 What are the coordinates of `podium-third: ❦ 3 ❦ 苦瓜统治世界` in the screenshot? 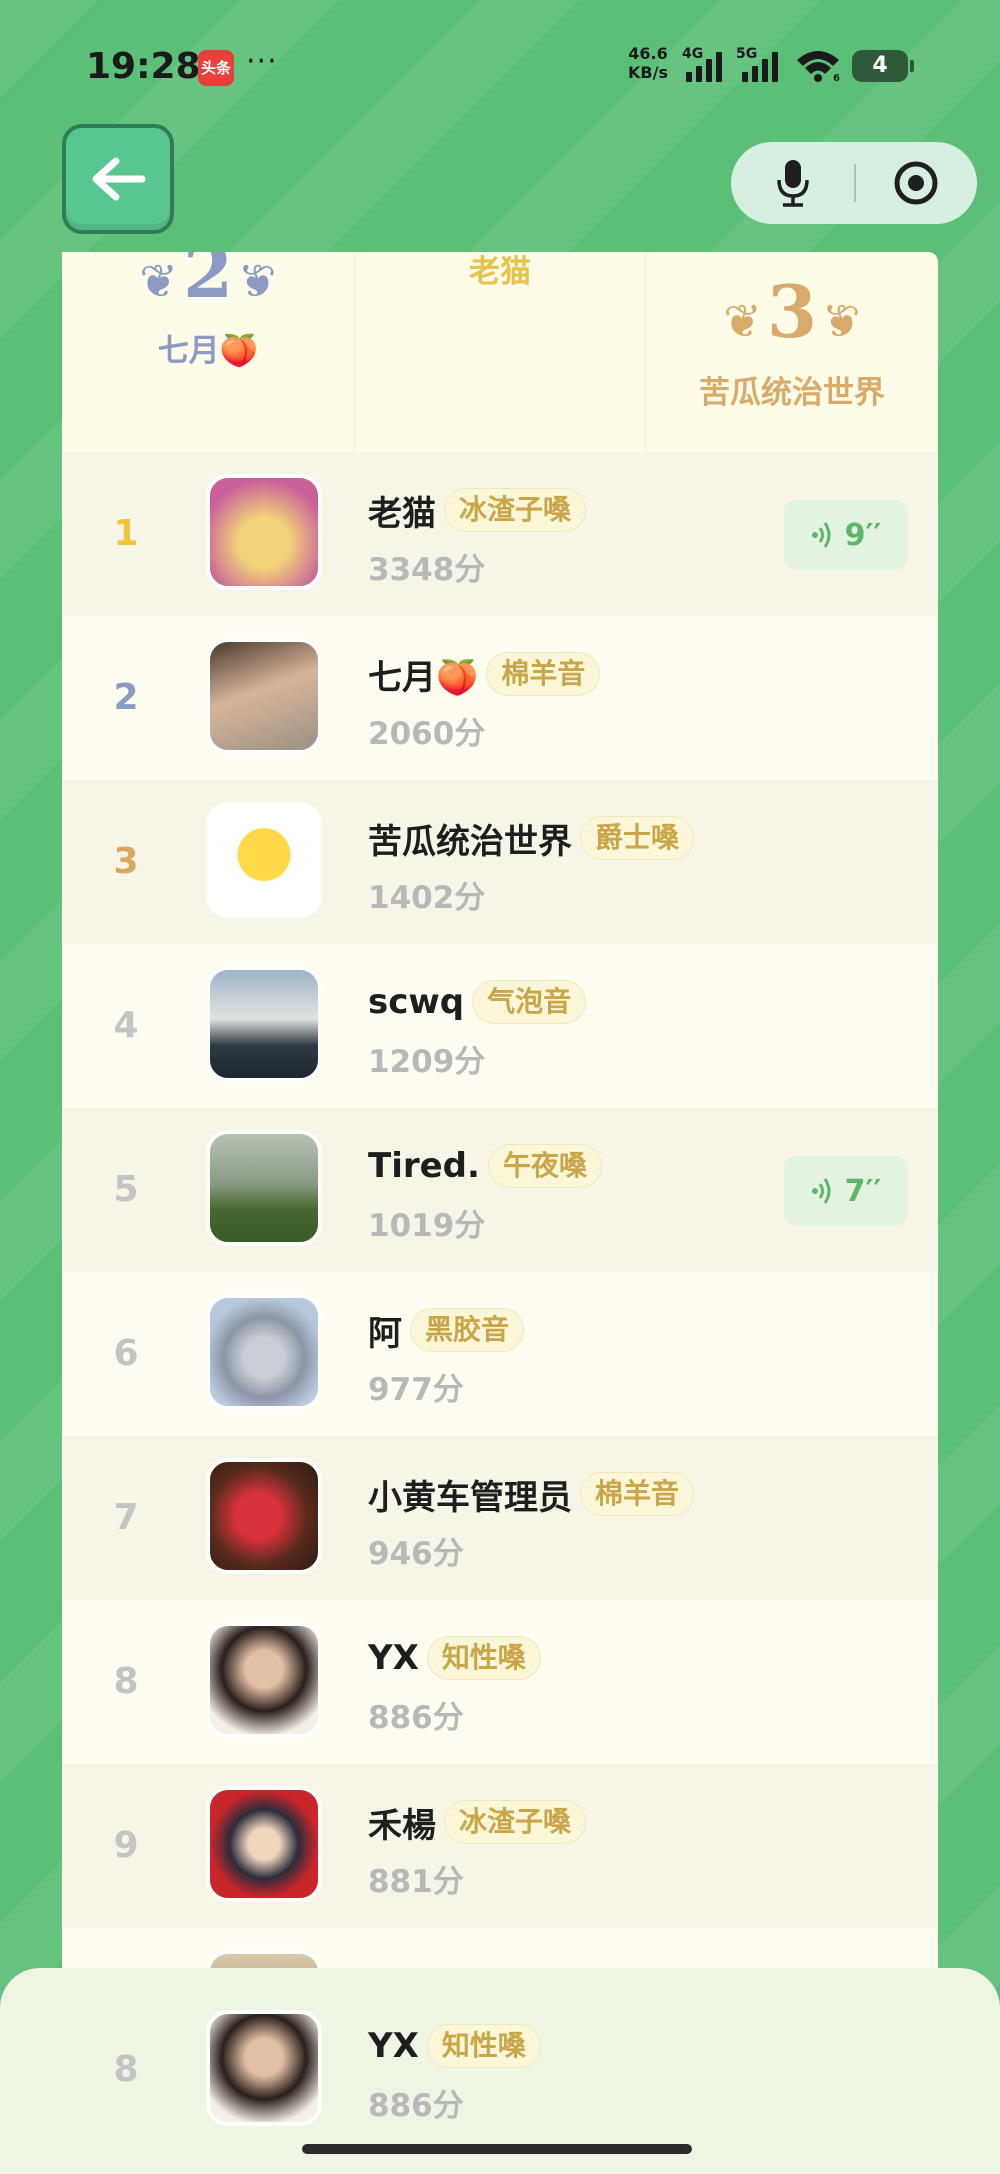 It's located at (792, 352).